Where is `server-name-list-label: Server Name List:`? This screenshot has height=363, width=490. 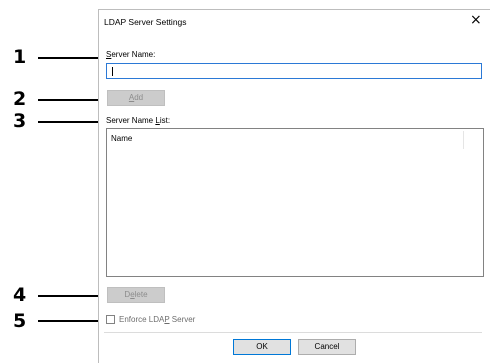
server-name-list-label: Server Name List: is located at coordinates (138, 120).